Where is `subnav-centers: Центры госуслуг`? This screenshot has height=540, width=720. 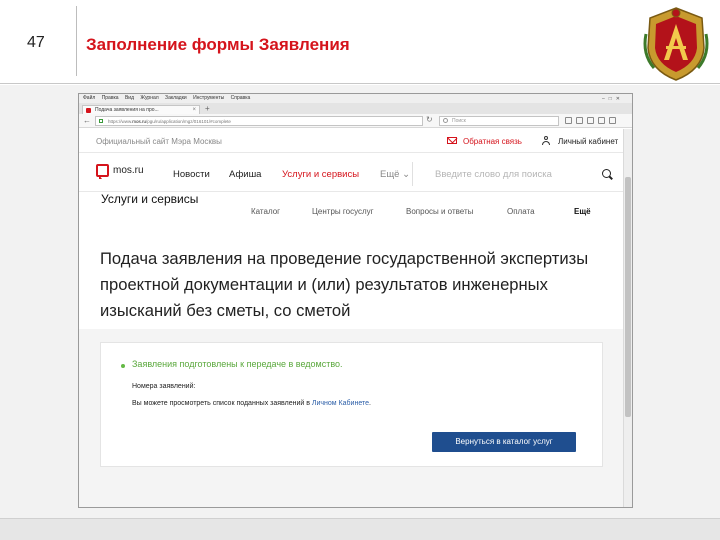
subnav-centers: Центры госуслуг is located at coordinates (343, 211).